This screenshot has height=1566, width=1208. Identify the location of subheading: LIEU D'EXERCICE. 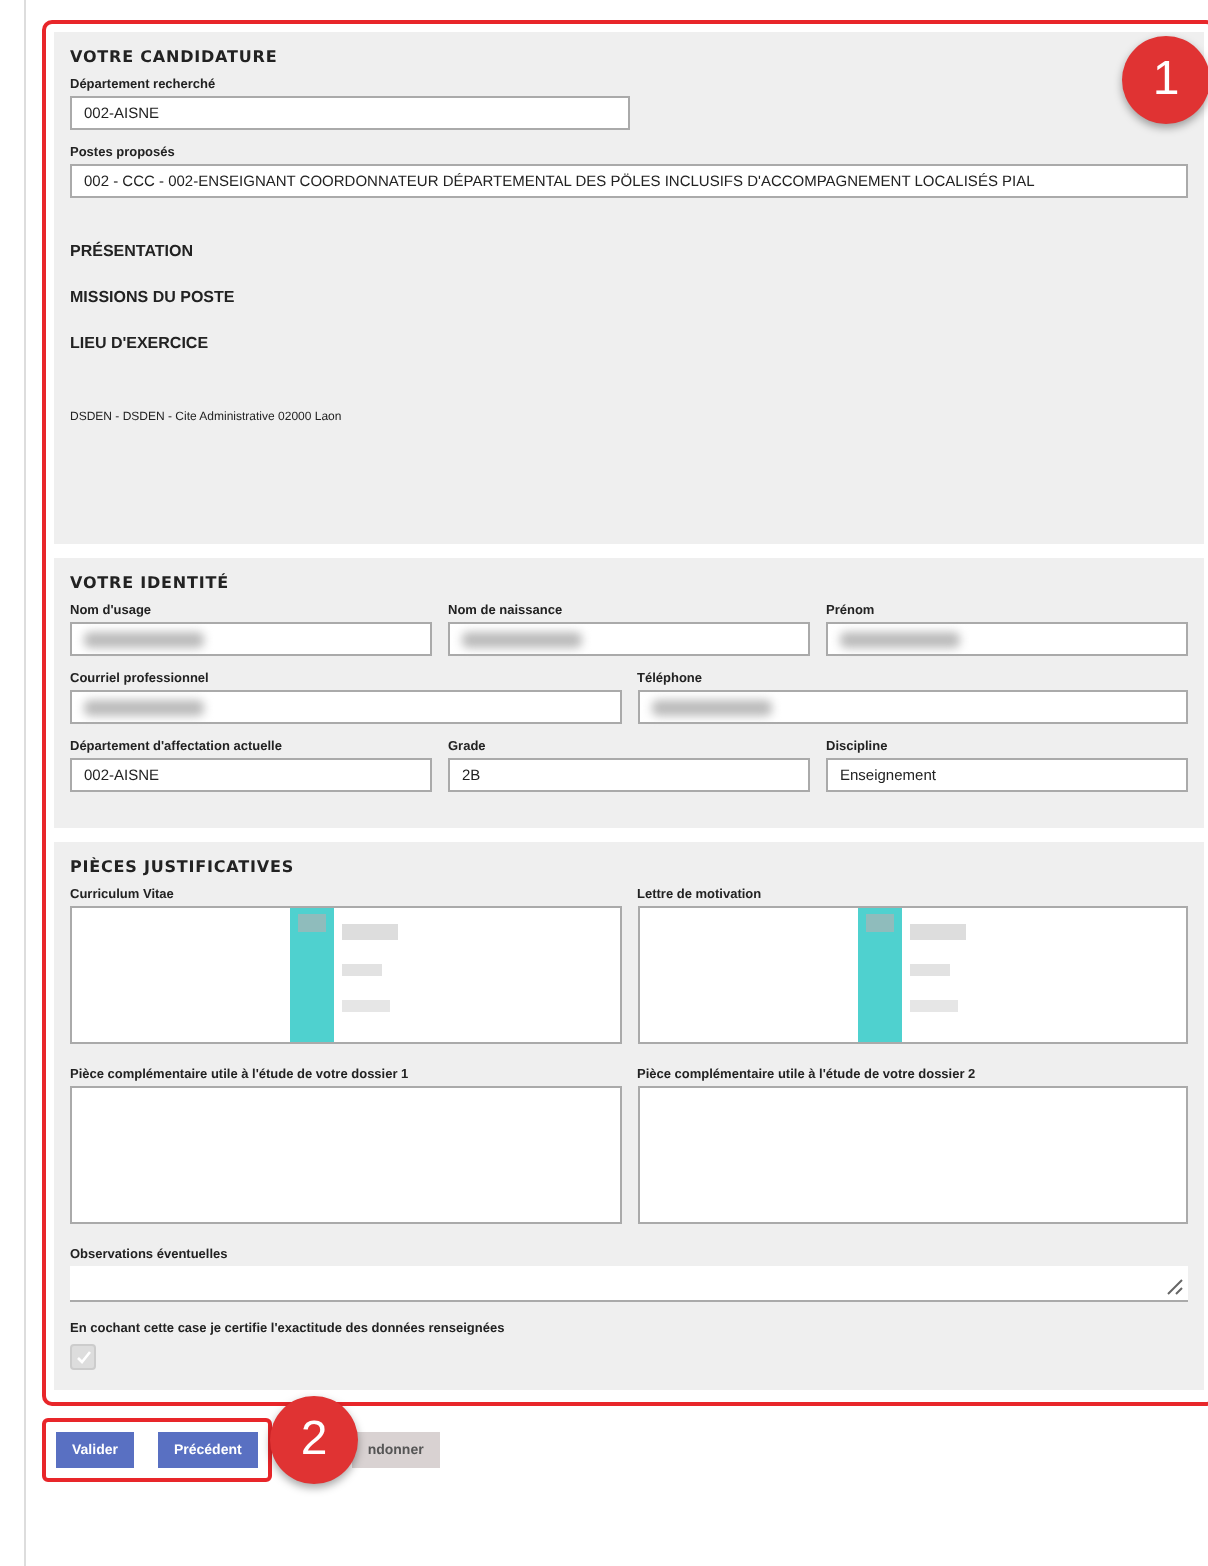
(140, 343).